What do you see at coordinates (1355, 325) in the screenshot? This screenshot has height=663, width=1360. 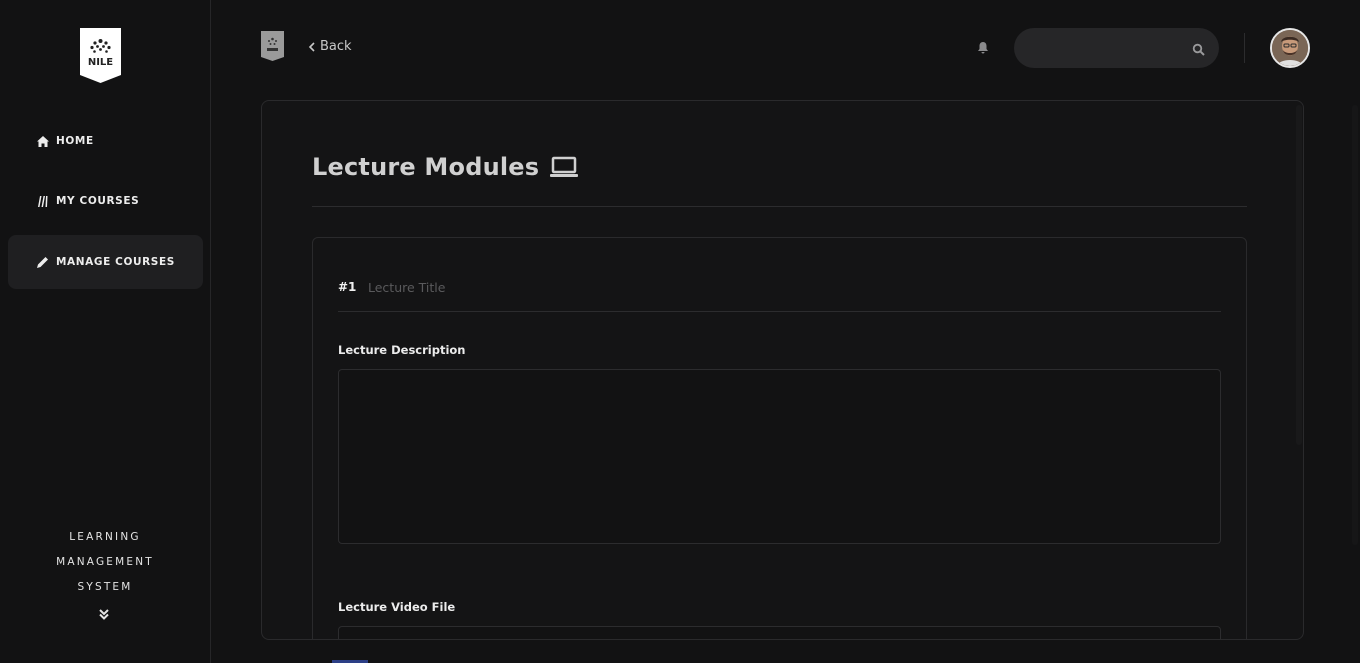 I see `page-scrollbar` at bounding box center [1355, 325].